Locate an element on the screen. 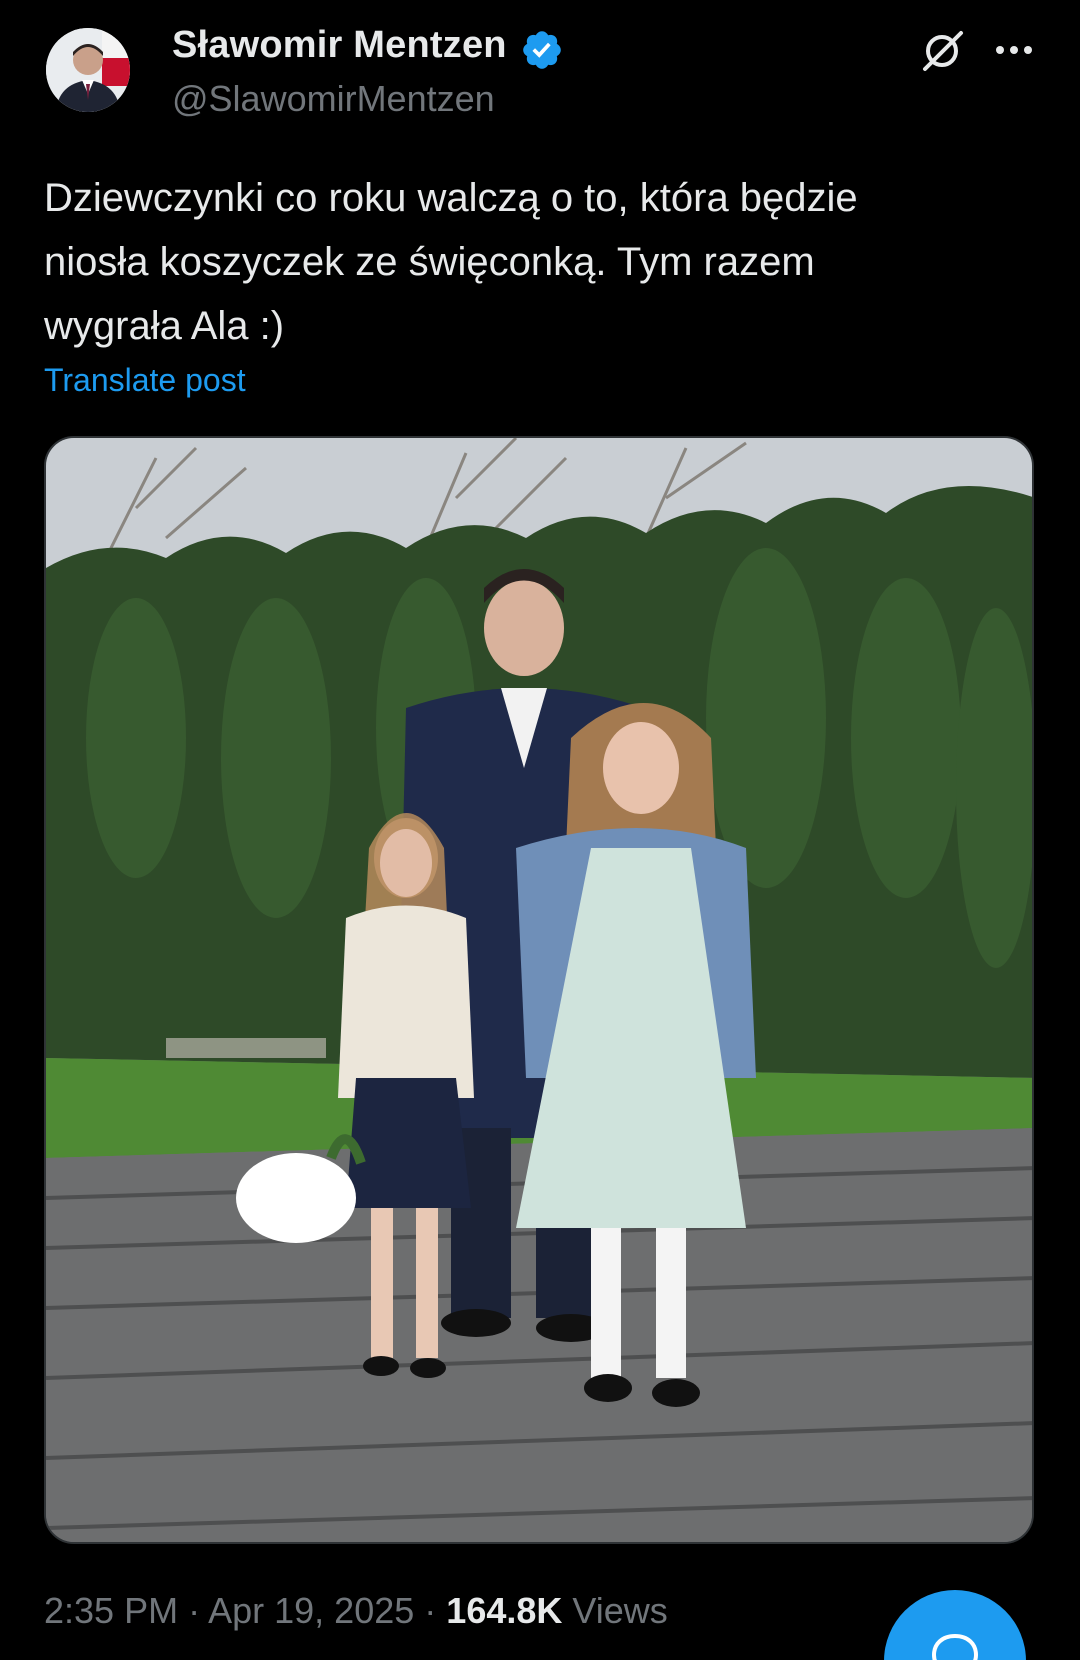 The width and height of the screenshot is (1080, 1660). post-text-line: wygrała Ala :) is located at coordinates (164, 326).